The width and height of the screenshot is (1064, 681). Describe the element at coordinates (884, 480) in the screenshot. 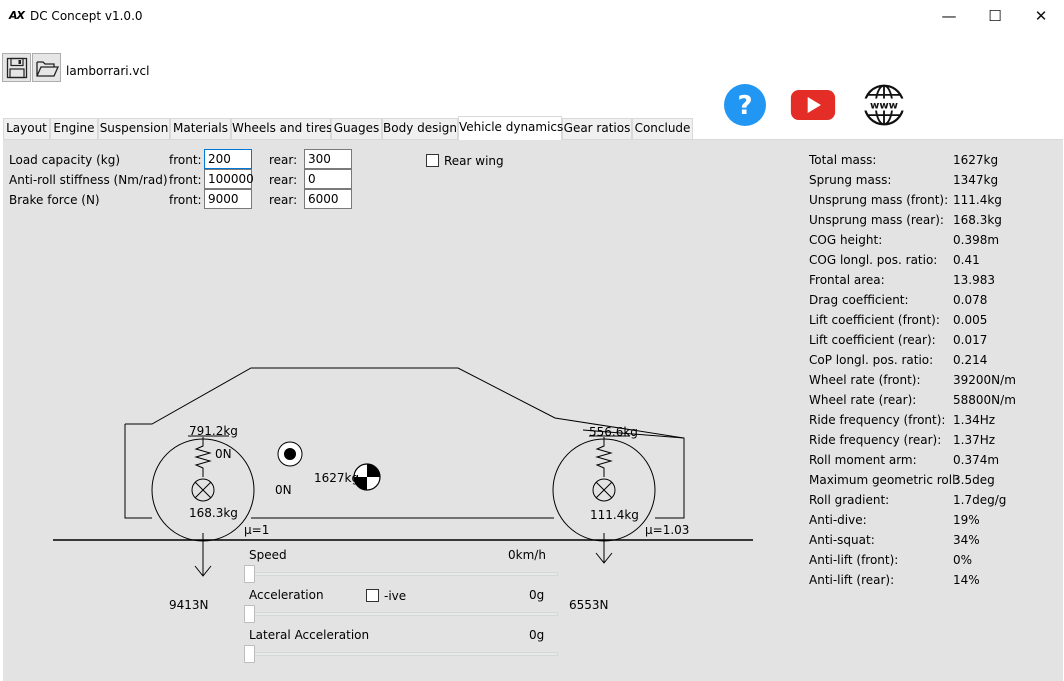

I see `stat-label: Maximum geometric roll:` at that location.